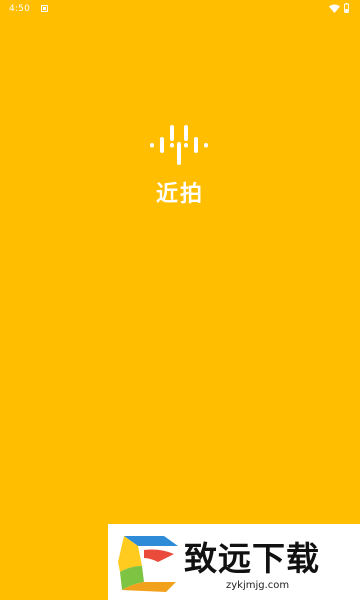  What do you see at coordinates (334, 8) in the screenshot?
I see `wifi-icon` at bounding box center [334, 8].